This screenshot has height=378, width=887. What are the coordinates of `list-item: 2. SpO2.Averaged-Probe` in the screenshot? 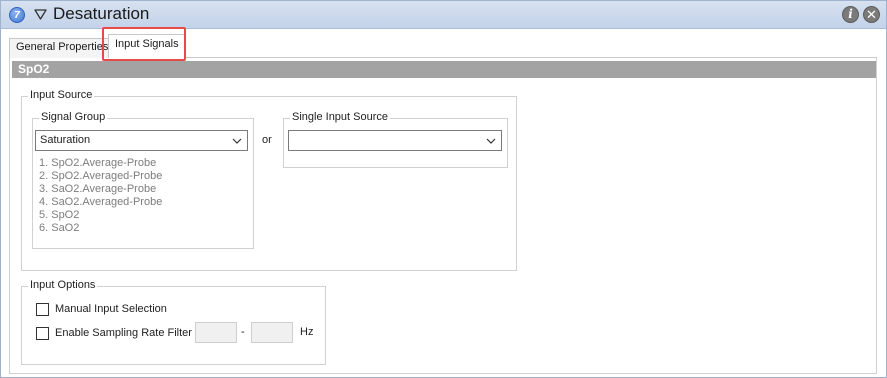 It's located at (101, 176).